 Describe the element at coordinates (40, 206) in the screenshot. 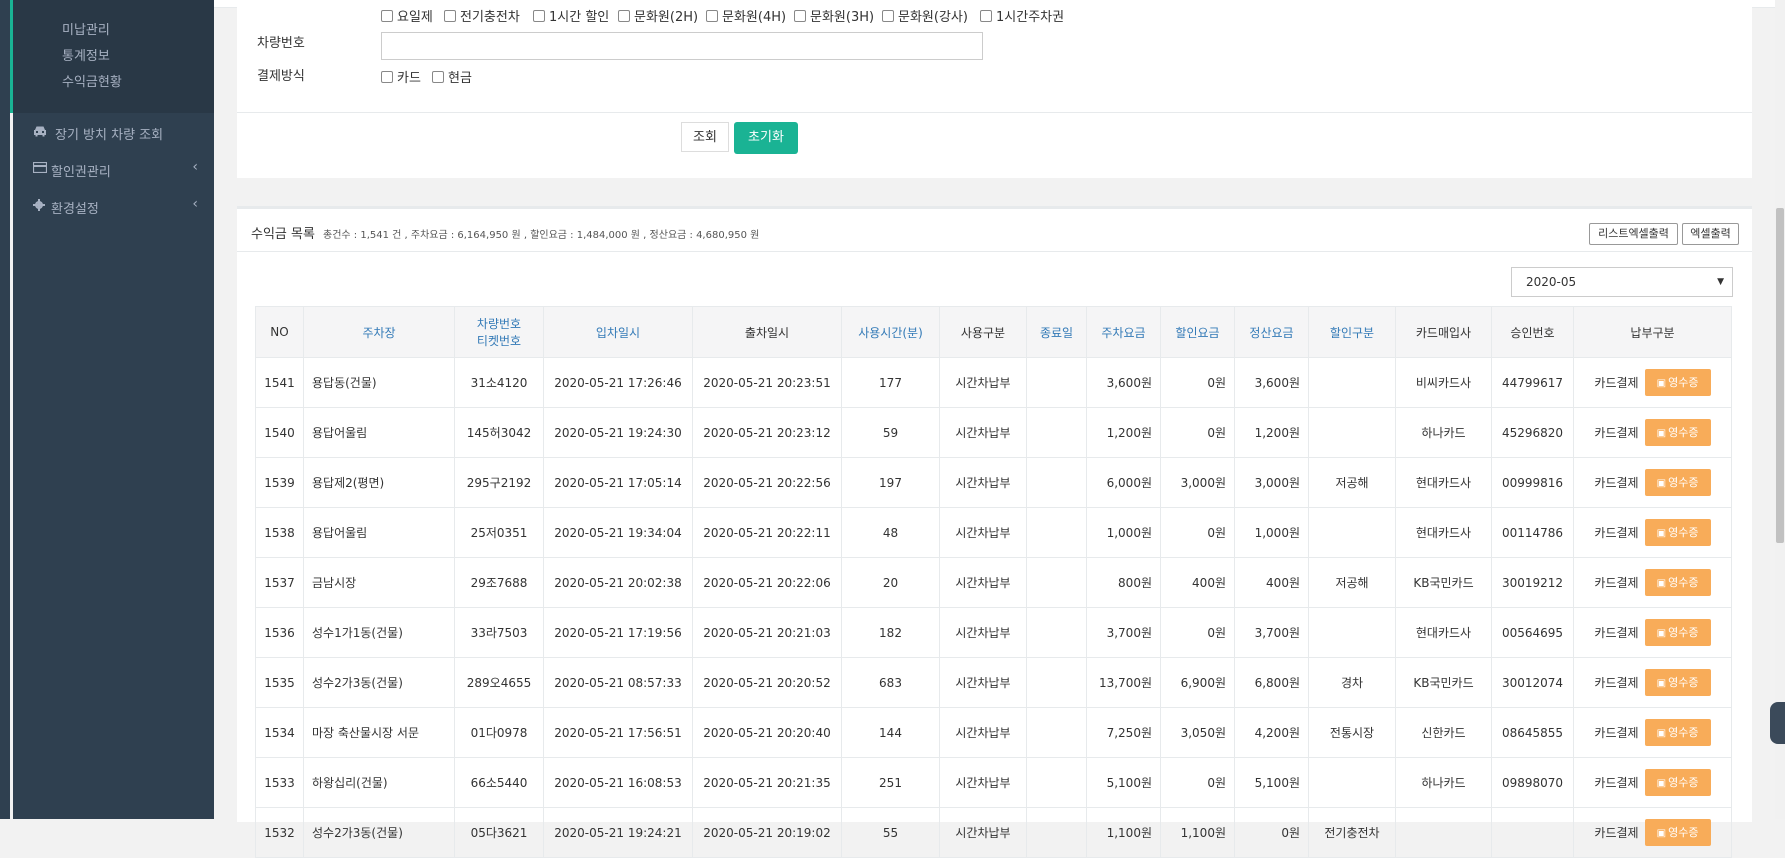

I see `gear-icon` at that location.